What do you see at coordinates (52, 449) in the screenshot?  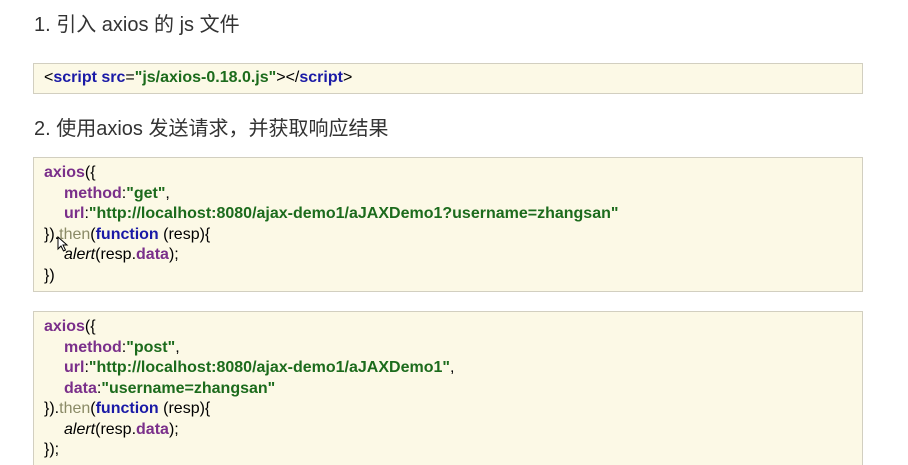 I see `code-token: });` at bounding box center [52, 449].